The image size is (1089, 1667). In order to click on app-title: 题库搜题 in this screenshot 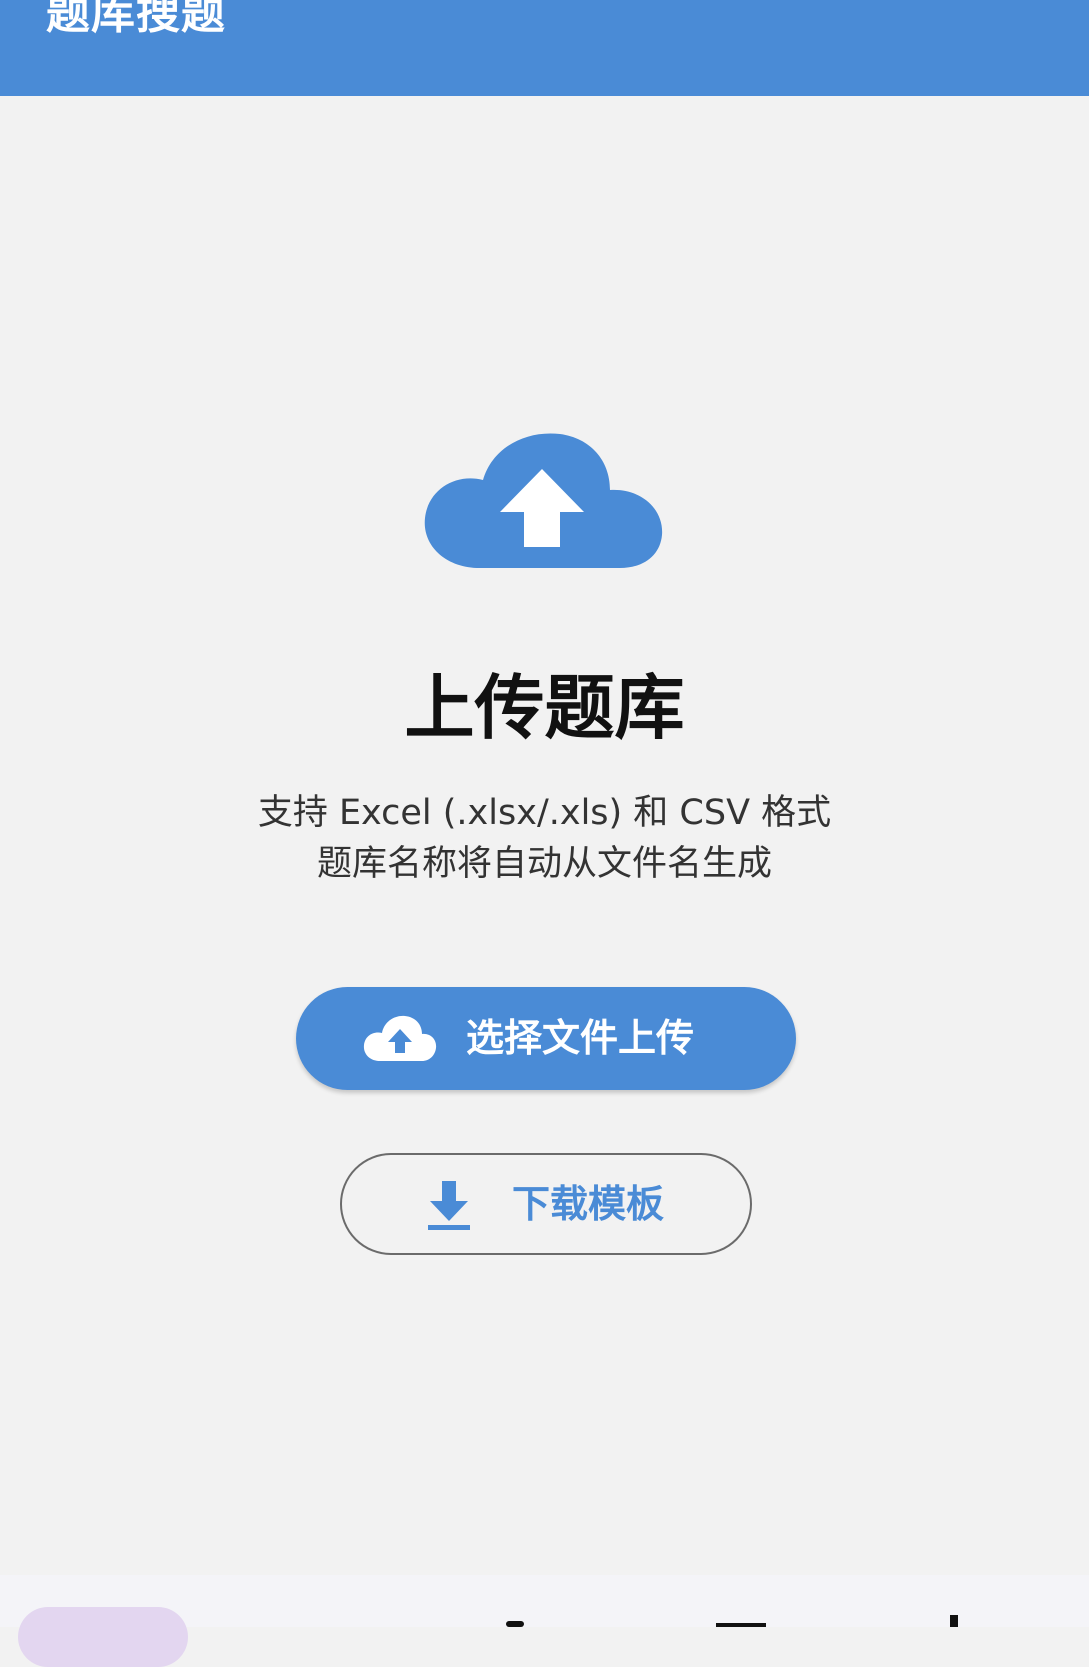, I will do `click(136, 19)`.